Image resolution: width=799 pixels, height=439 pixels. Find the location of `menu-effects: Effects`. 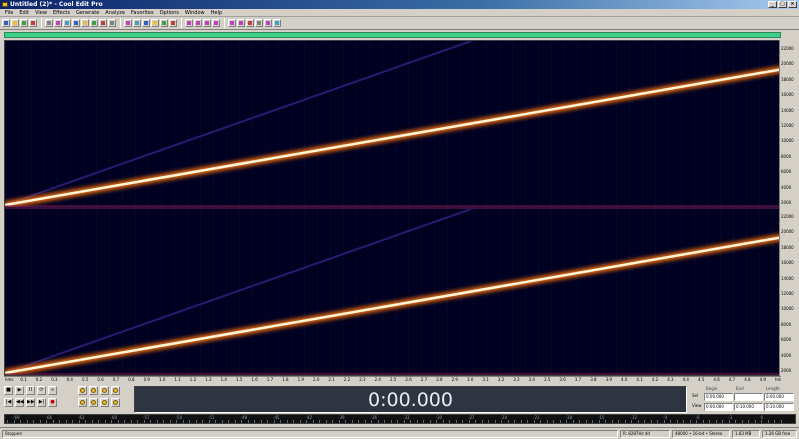

menu-effects: Effects is located at coordinates (61, 13).